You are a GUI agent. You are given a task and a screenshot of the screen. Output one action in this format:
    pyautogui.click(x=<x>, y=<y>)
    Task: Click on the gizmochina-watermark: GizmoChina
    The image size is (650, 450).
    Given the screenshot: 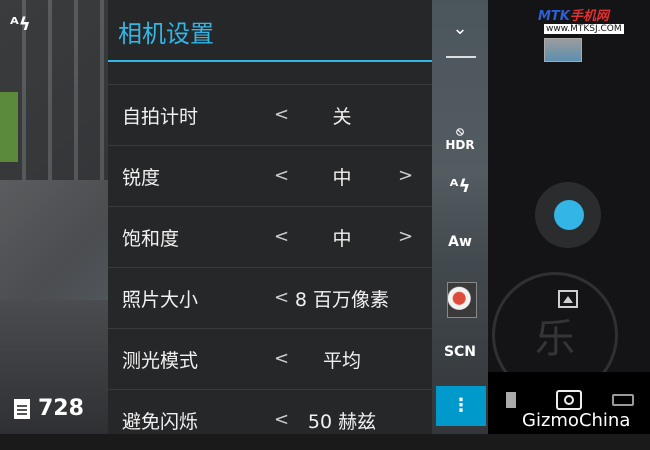 What is the action you would take?
    pyautogui.click(x=576, y=420)
    